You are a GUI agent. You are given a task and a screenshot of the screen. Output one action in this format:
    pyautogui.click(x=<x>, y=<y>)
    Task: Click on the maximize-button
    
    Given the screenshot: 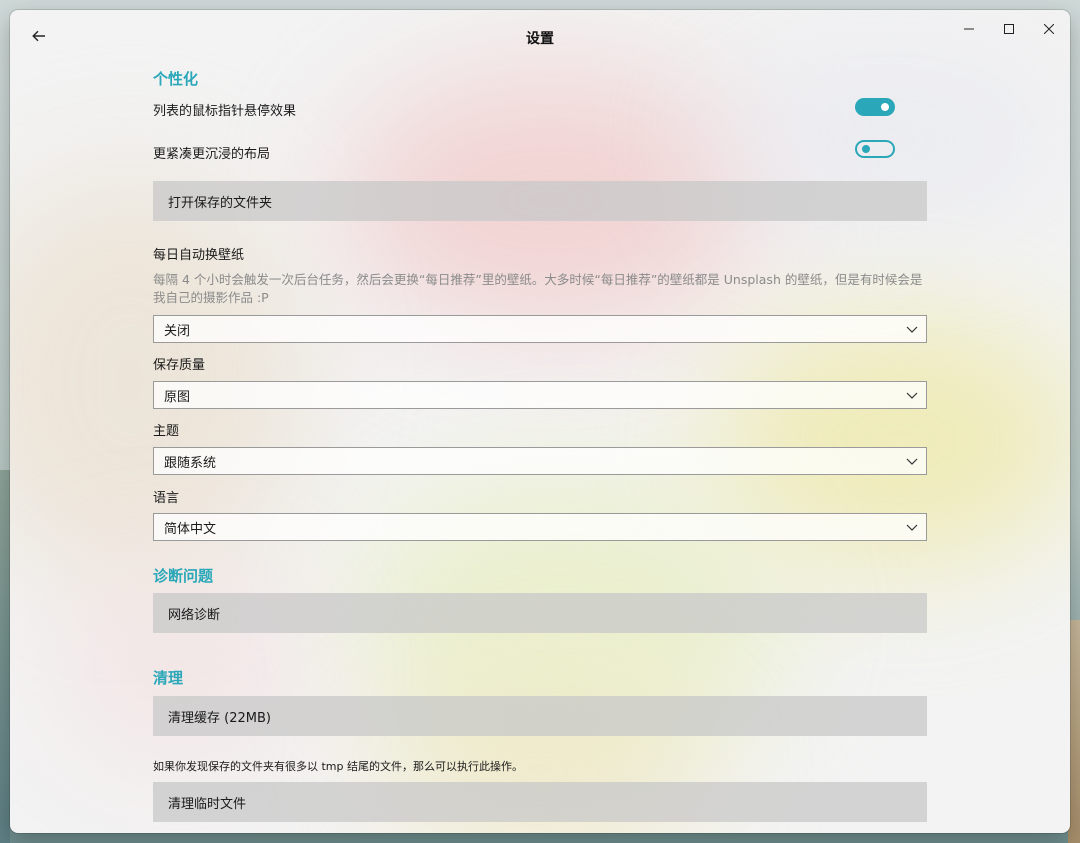 What is the action you would take?
    pyautogui.click(x=1009, y=29)
    